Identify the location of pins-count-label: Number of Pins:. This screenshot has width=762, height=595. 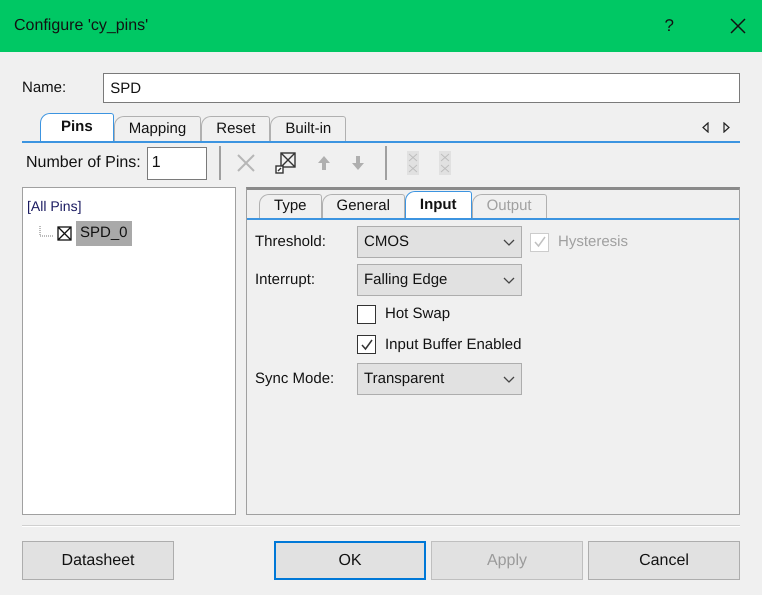
(83, 163).